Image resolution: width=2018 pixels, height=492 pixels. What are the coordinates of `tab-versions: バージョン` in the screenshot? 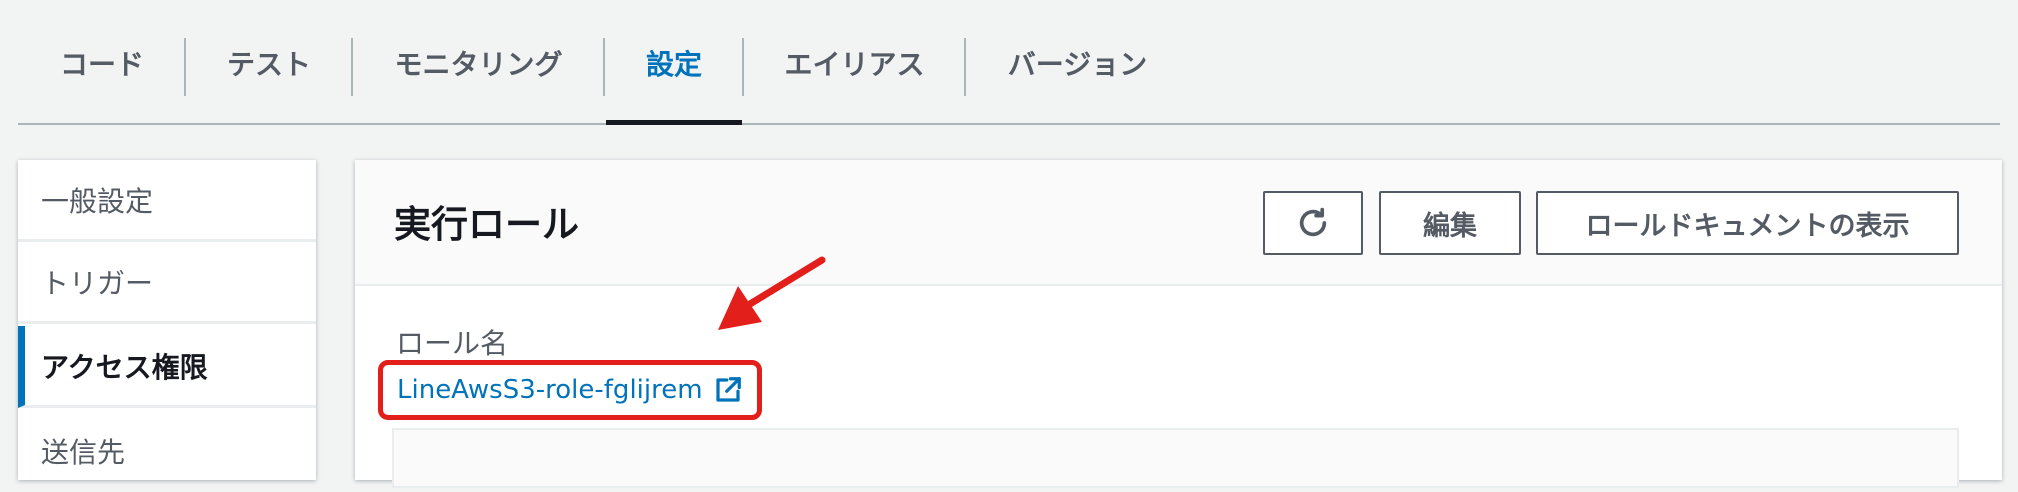 It's located at (1077, 62).